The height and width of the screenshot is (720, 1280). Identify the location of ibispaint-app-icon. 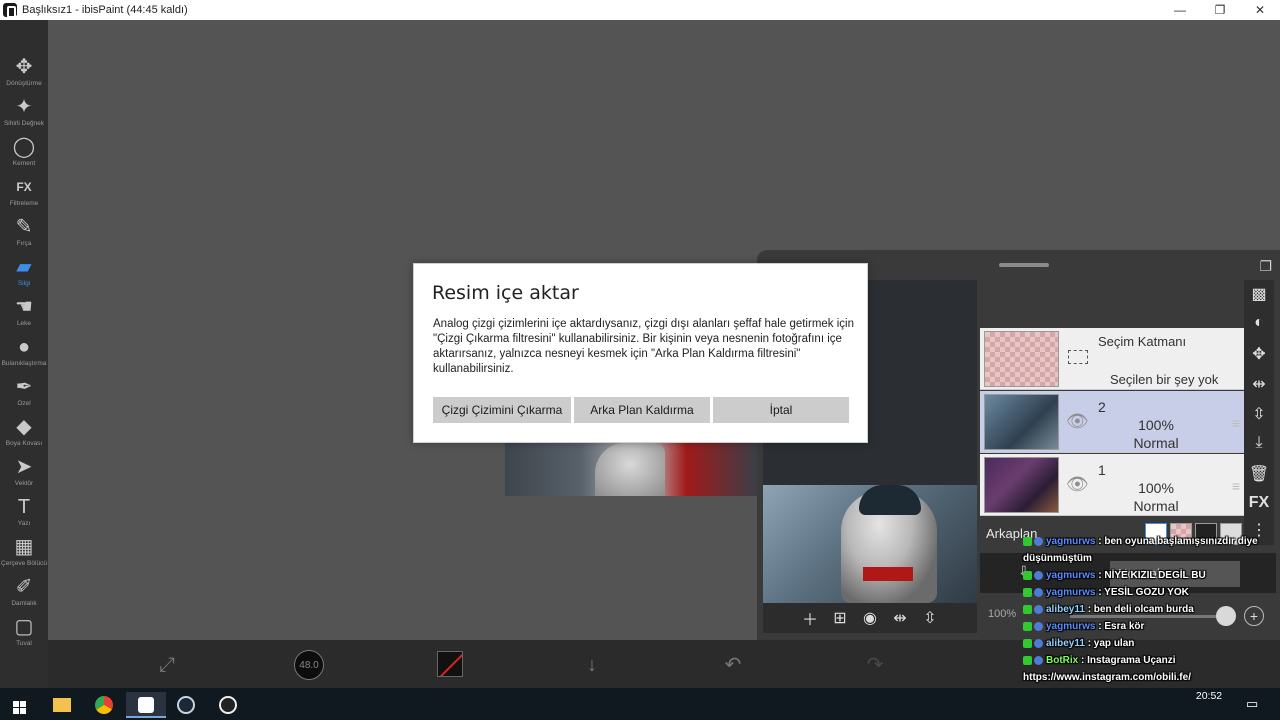
(10, 10).